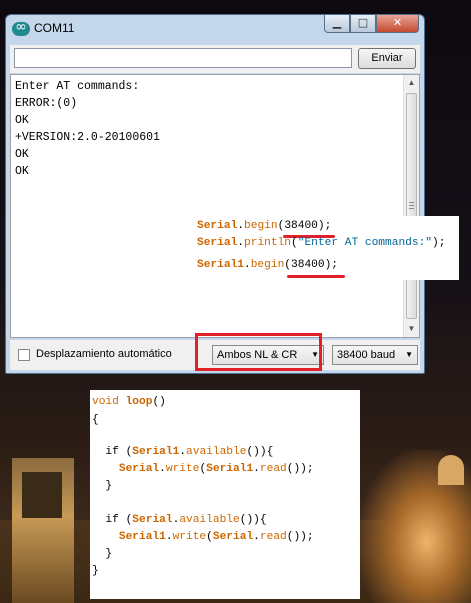  Describe the element at coordinates (87, 137) in the screenshot. I see `output-line: +VERSION:2.0-20100601` at that location.